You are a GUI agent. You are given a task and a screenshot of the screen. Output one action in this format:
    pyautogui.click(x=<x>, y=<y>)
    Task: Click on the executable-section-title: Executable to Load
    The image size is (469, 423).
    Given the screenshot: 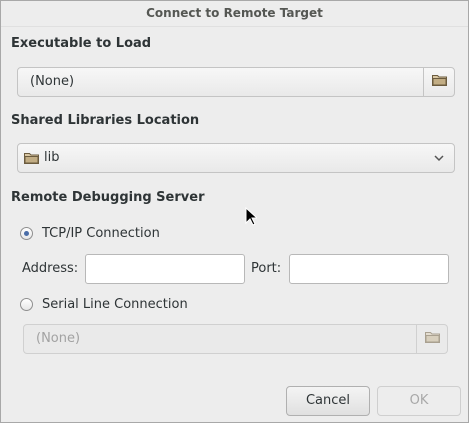 What is the action you would take?
    pyautogui.click(x=81, y=43)
    